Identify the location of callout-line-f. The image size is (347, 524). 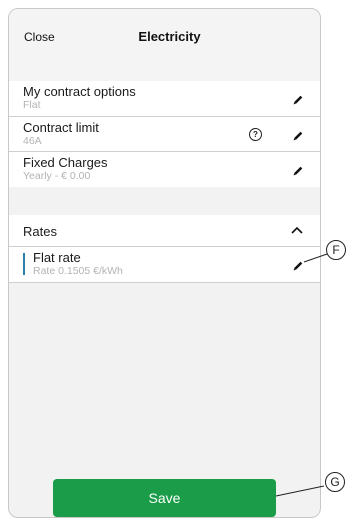
(301, 375).